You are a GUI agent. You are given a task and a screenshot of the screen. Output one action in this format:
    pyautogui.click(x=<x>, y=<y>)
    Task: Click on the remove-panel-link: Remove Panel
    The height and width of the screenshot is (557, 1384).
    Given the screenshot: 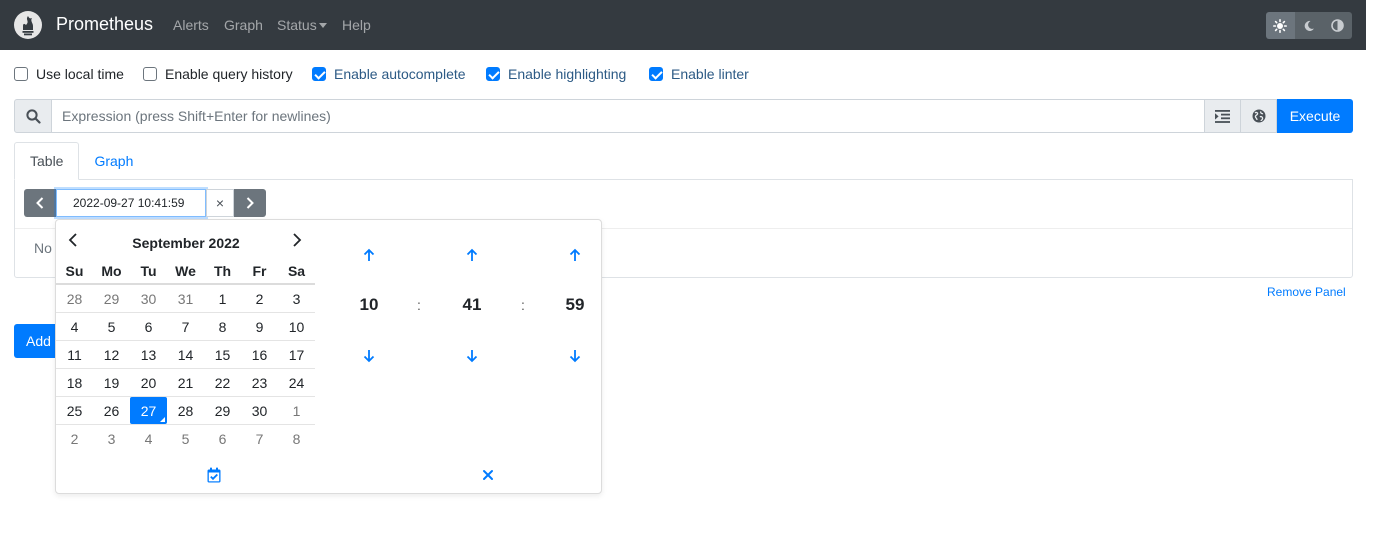 What is the action you would take?
    pyautogui.click(x=1306, y=292)
    